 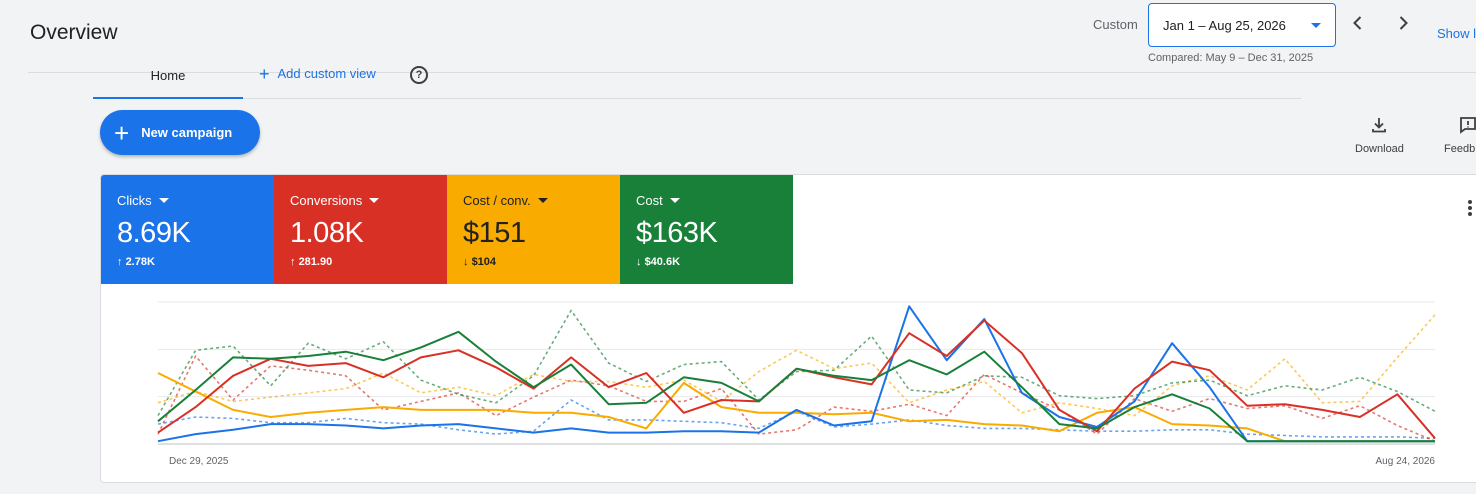 What do you see at coordinates (168, 80) in the screenshot?
I see `tab-home: Home` at bounding box center [168, 80].